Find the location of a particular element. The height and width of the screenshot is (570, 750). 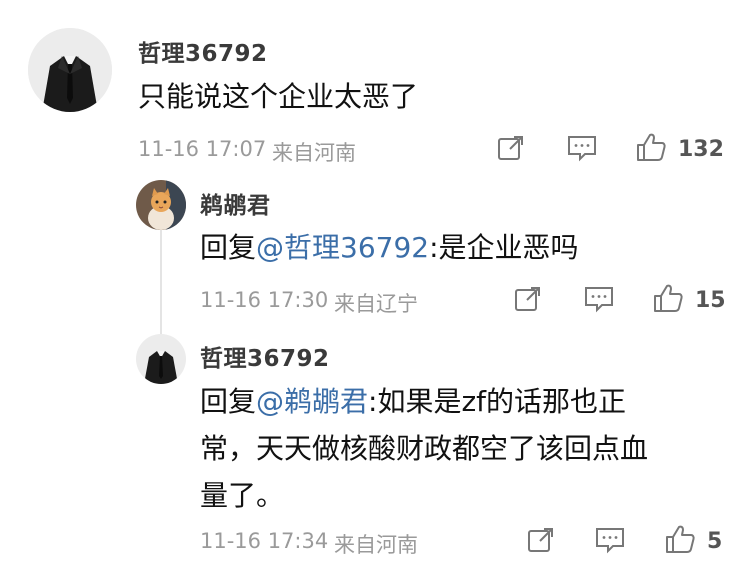

reply-text: 回复@鹈鹕君:如果是zf的话那也正 常，天天做核酸财政都空了该回点血 量了。 is located at coordinates (424, 448).